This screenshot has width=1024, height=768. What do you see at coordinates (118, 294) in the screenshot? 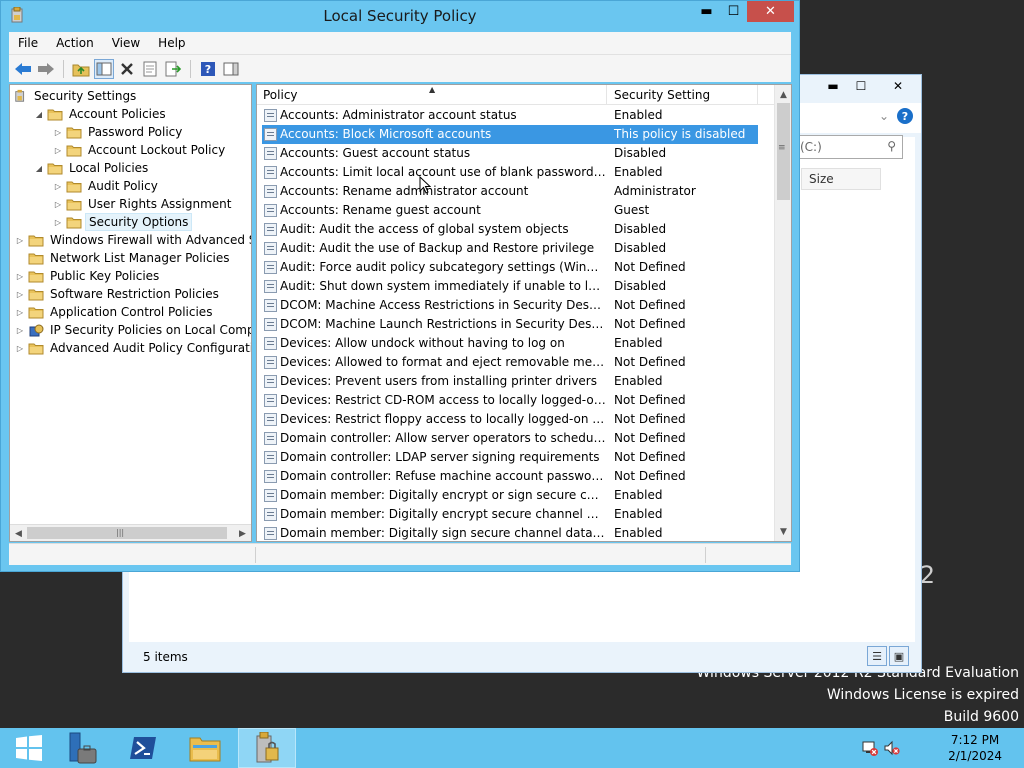
I see `tree-node: ▷ Software Restriction Policies` at bounding box center [118, 294].